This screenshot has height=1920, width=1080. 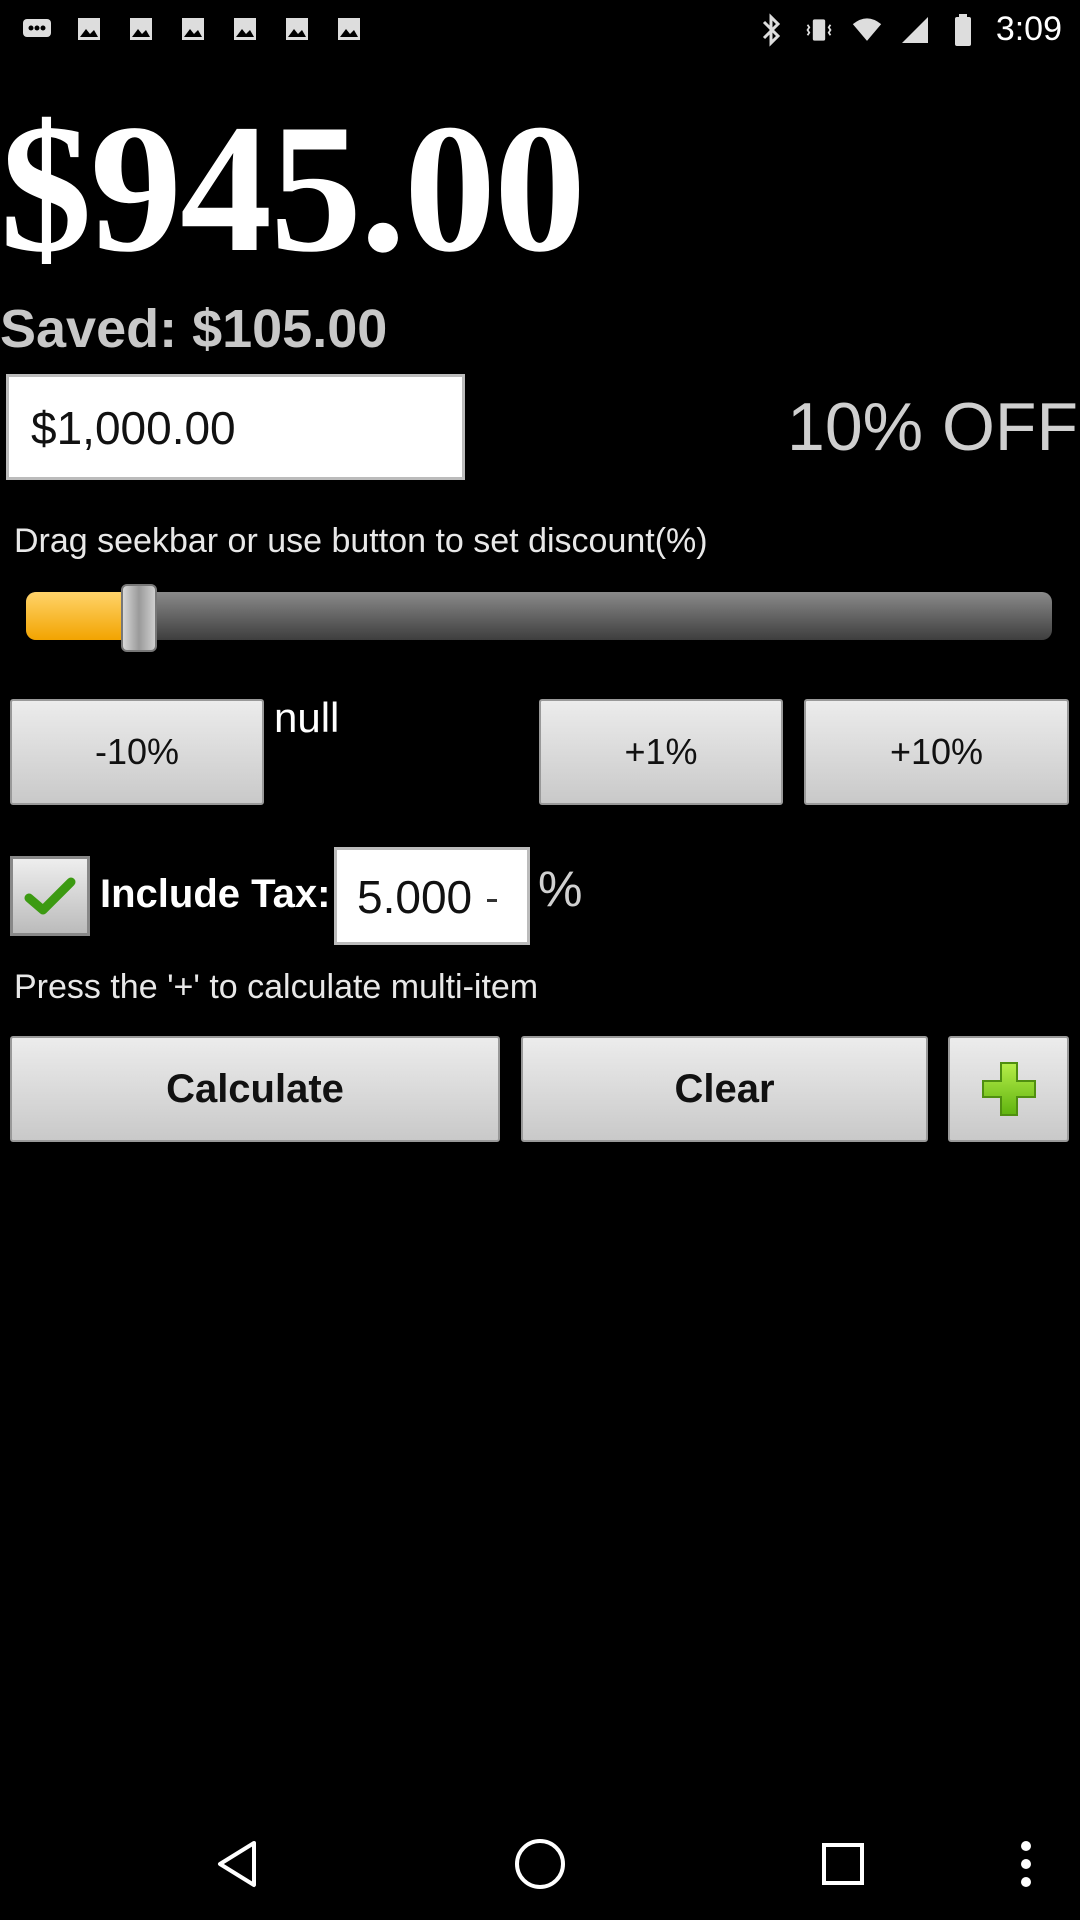 I want to click on checkmark-icon, so click(x=50, y=896).